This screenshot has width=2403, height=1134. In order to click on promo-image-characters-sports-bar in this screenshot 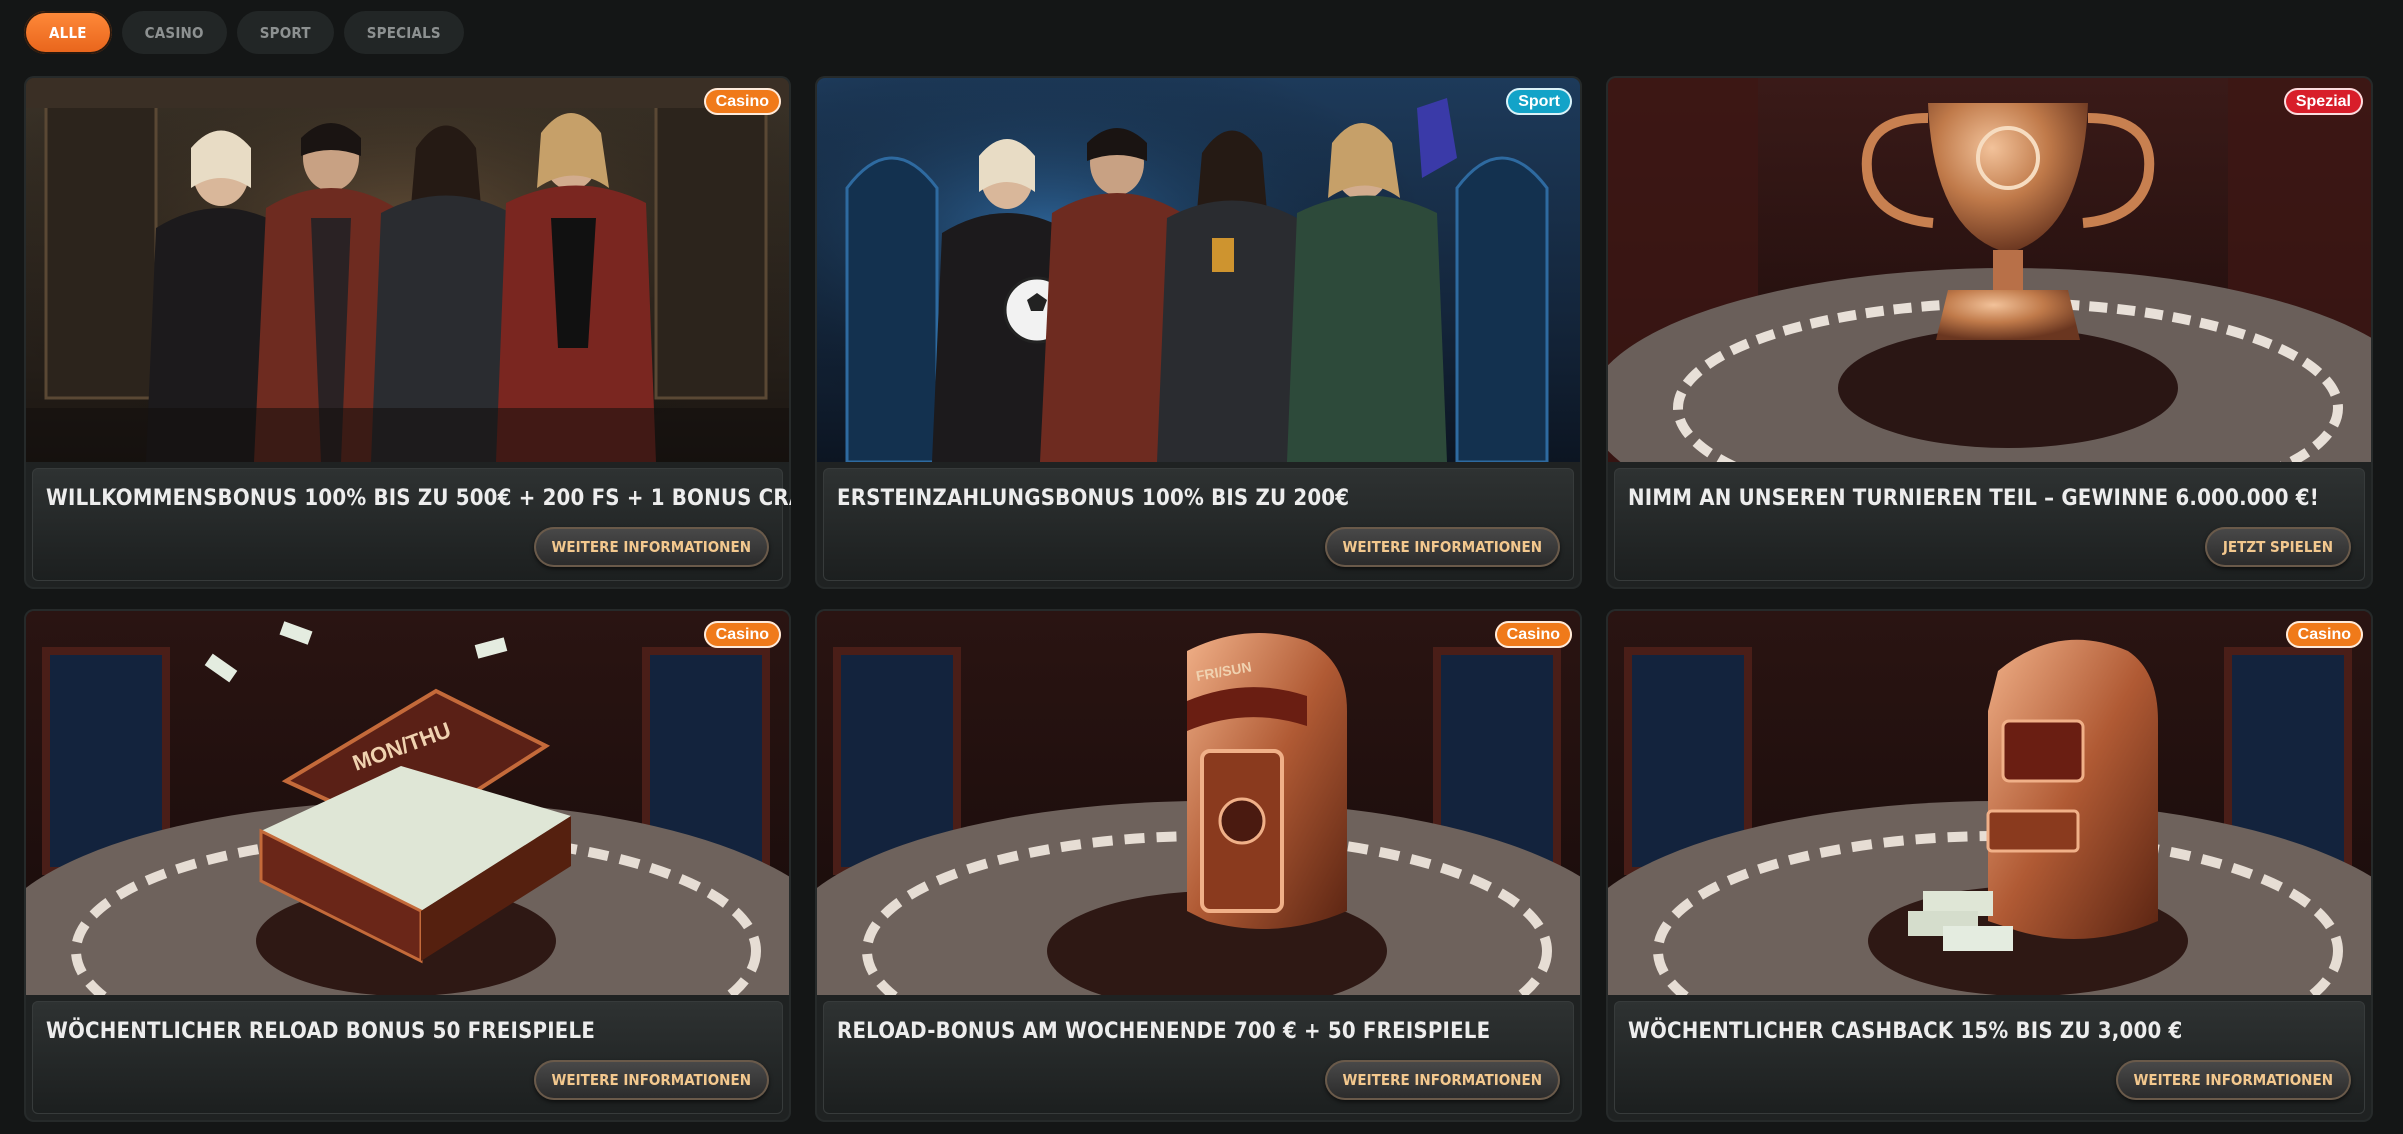, I will do `click(1198, 270)`.